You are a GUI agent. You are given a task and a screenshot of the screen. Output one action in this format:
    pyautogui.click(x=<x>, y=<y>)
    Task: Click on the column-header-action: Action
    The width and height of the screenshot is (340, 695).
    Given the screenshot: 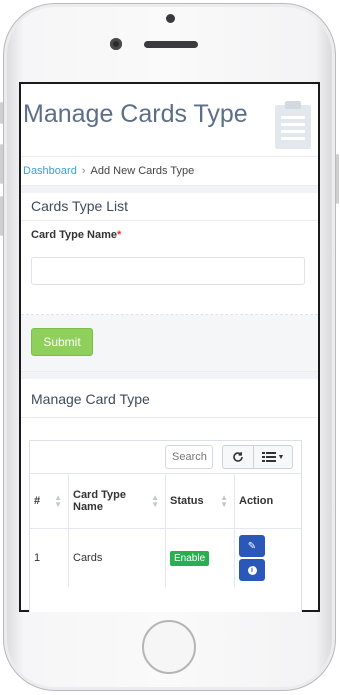 What is the action you would take?
    pyautogui.click(x=267, y=501)
    